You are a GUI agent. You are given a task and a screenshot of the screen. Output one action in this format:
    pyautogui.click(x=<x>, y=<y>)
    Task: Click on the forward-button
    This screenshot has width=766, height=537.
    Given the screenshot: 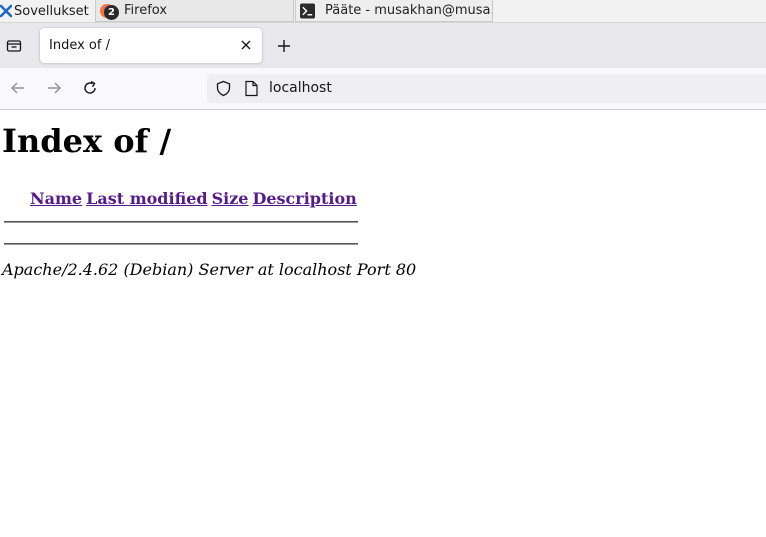 What is the action you would take?
    pyautogui.click(x=54, y=88)
    